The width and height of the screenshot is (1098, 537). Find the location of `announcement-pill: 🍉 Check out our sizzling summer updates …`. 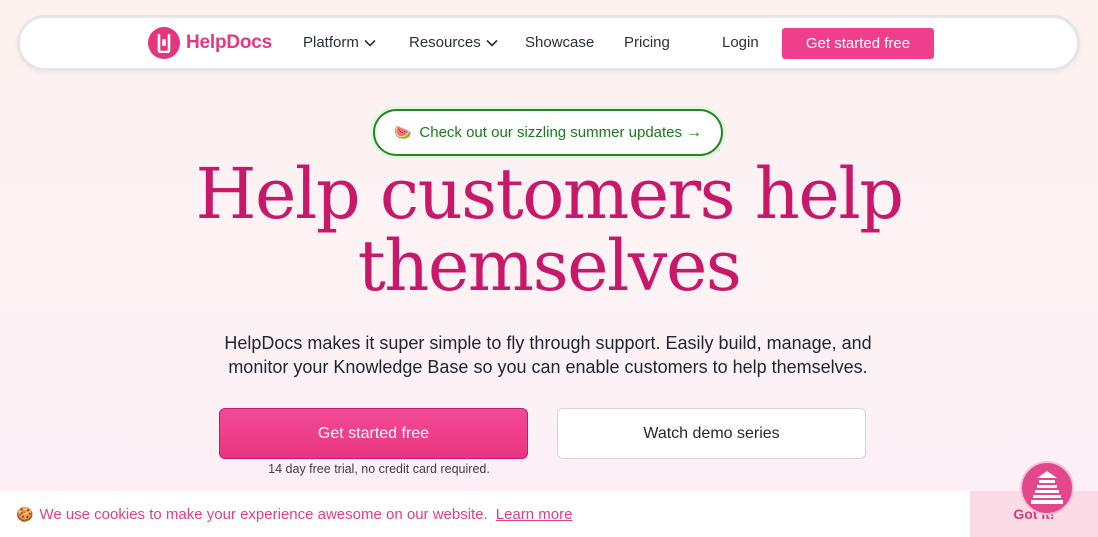

announcement-pill: 🍉 Check out our sizzling summer updates … is located at coordinates (548, 132).